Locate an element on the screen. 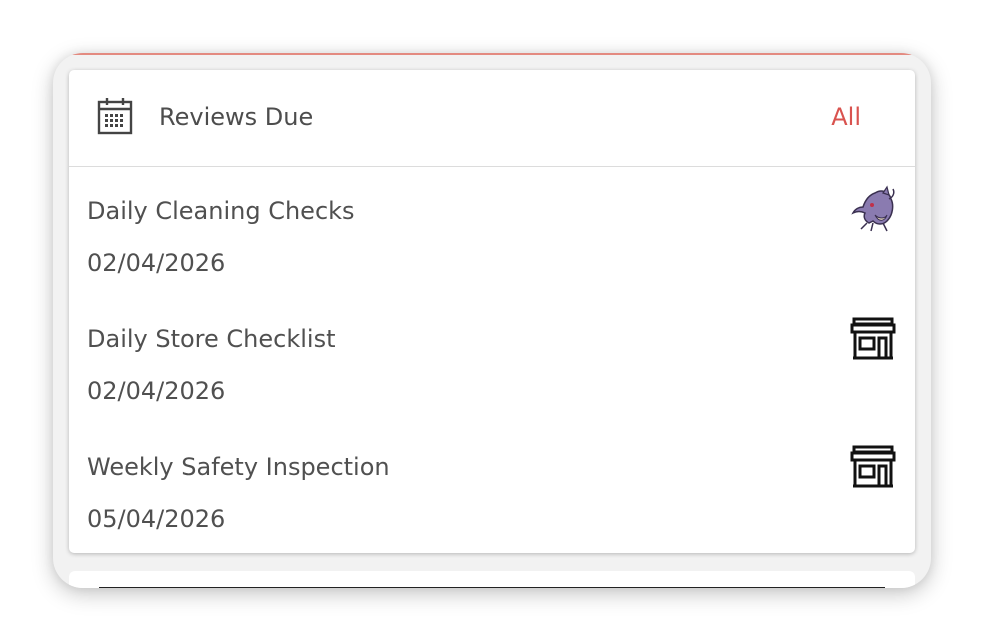  divider is located at coordinates (492, 587).